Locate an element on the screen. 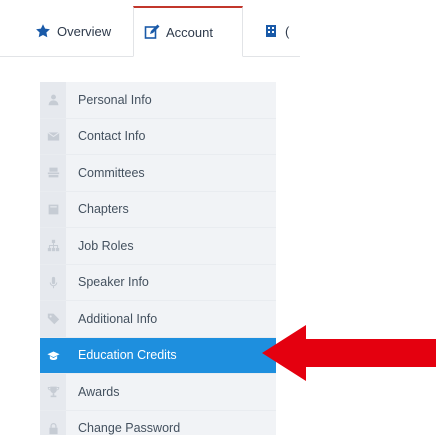 The height and width of the screenshot is (435, 436). edit-icon is located at coordinates (152, 32).